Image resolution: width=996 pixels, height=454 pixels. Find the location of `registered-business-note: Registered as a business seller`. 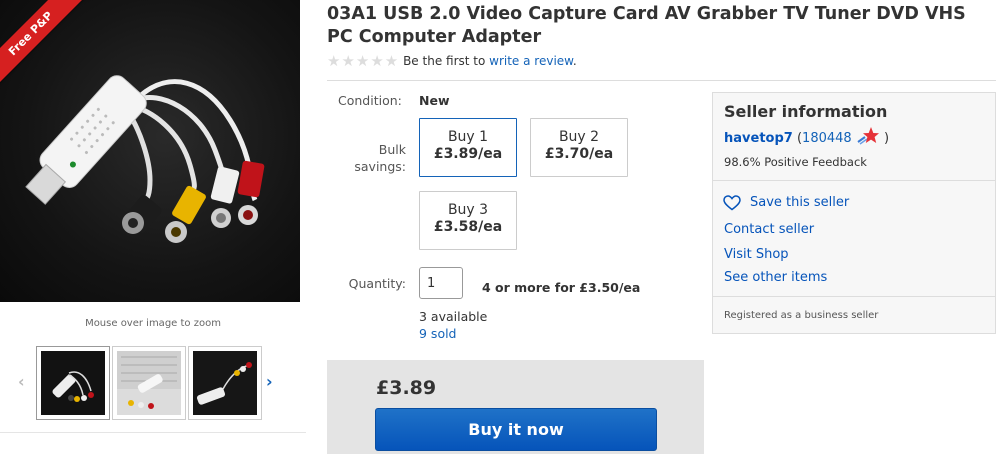

registered-business-note: Registered as a business seller is located at coordinates (801, 315).